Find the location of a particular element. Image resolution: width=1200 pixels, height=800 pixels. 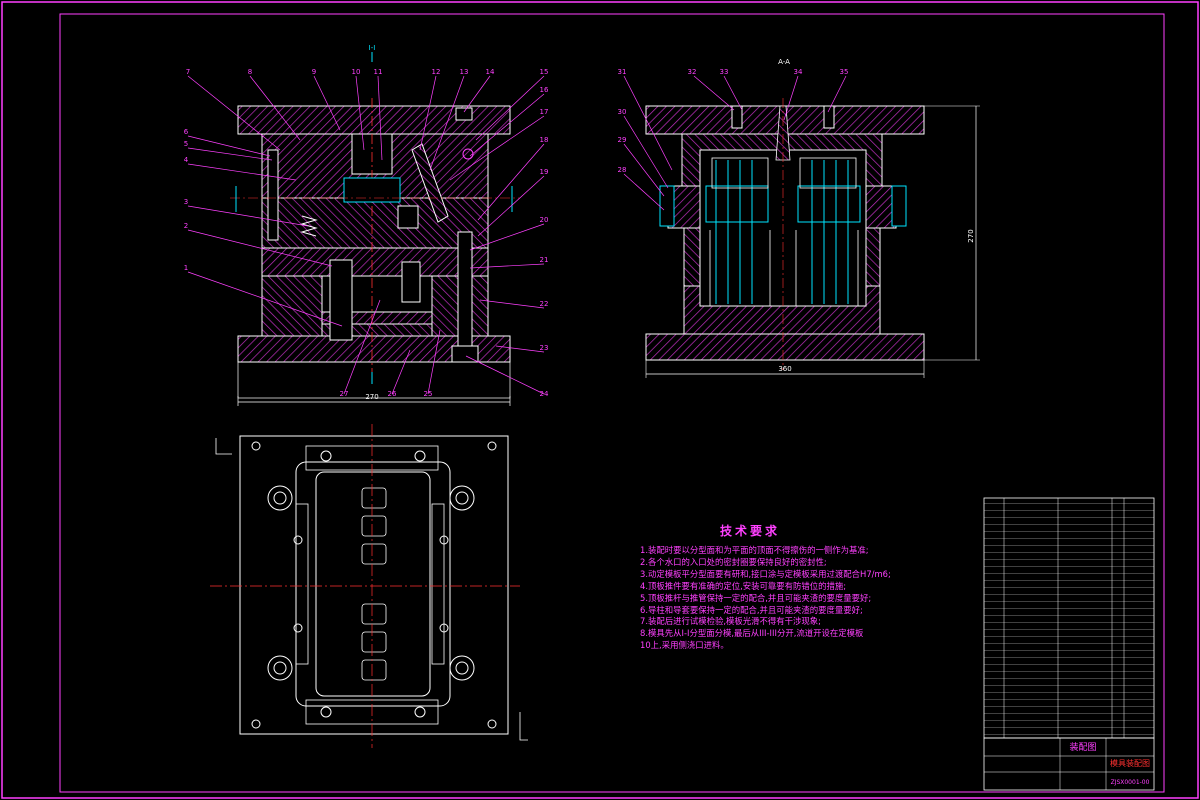

left-callout-12: 12 is located at coordinates (436, 72).